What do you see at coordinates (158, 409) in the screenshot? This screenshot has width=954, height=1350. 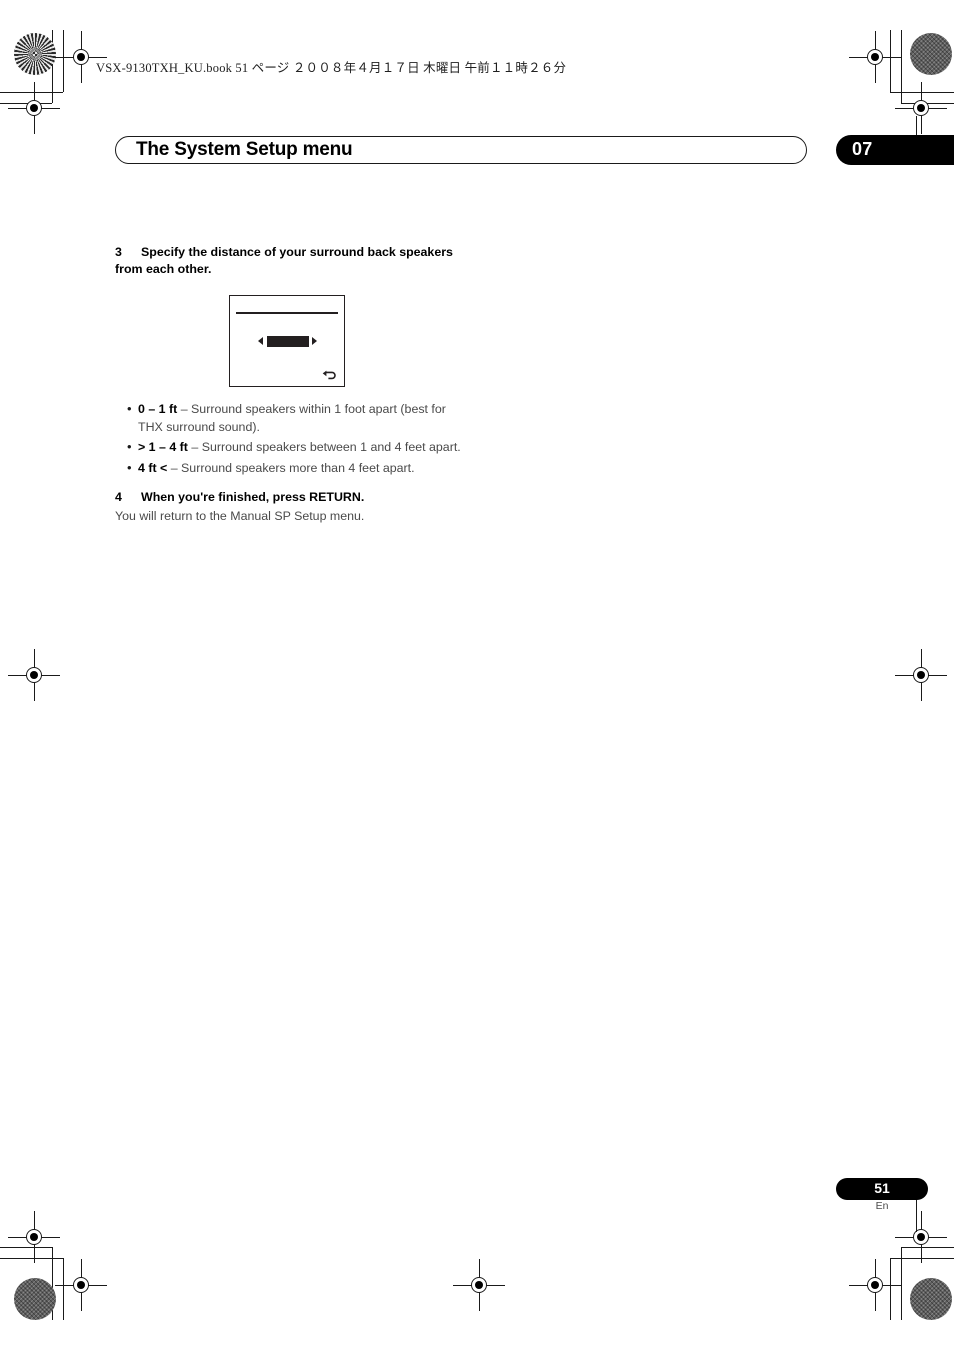 I see `option-term: 0 – 1 ft` at bounding box center [158, 409].